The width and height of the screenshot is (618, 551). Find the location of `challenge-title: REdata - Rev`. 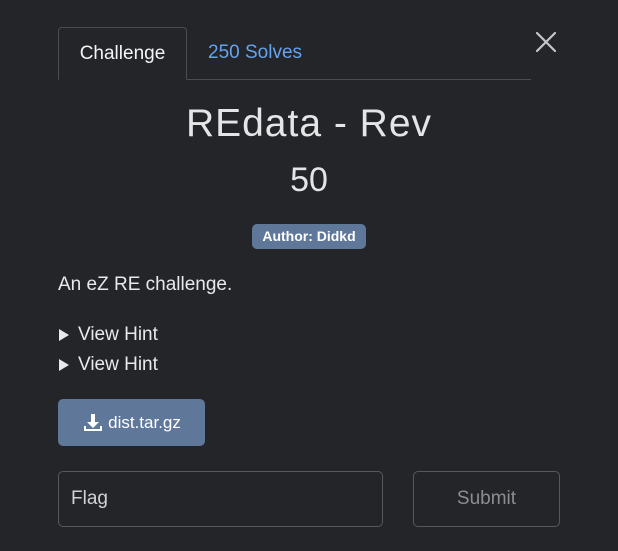

challenge-title: REdata - Rev is located at coordinates (309, 123).